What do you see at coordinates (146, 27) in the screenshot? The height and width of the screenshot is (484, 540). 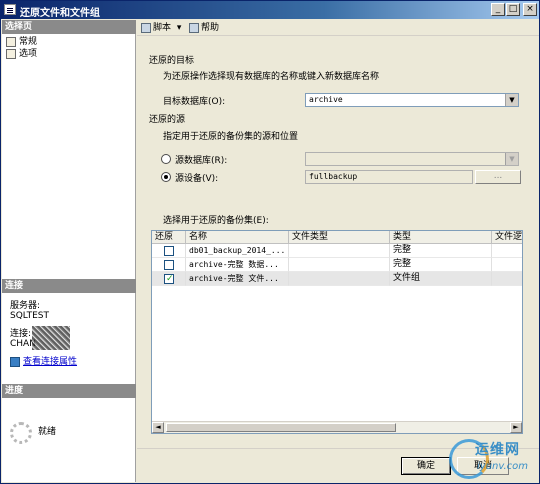 I see `script-icon` at bounding box center [146, 27].